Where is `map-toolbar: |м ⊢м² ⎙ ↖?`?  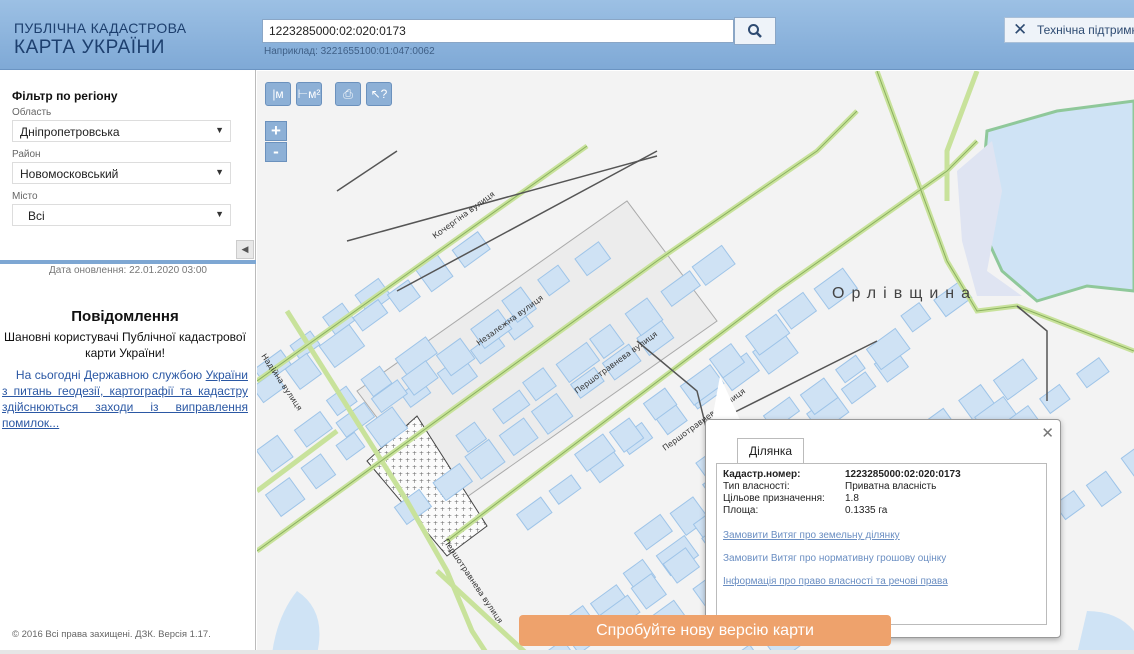
map-toolbar: |м ⊢м² ⎙ ↖? is located at coordinates (328, 94).